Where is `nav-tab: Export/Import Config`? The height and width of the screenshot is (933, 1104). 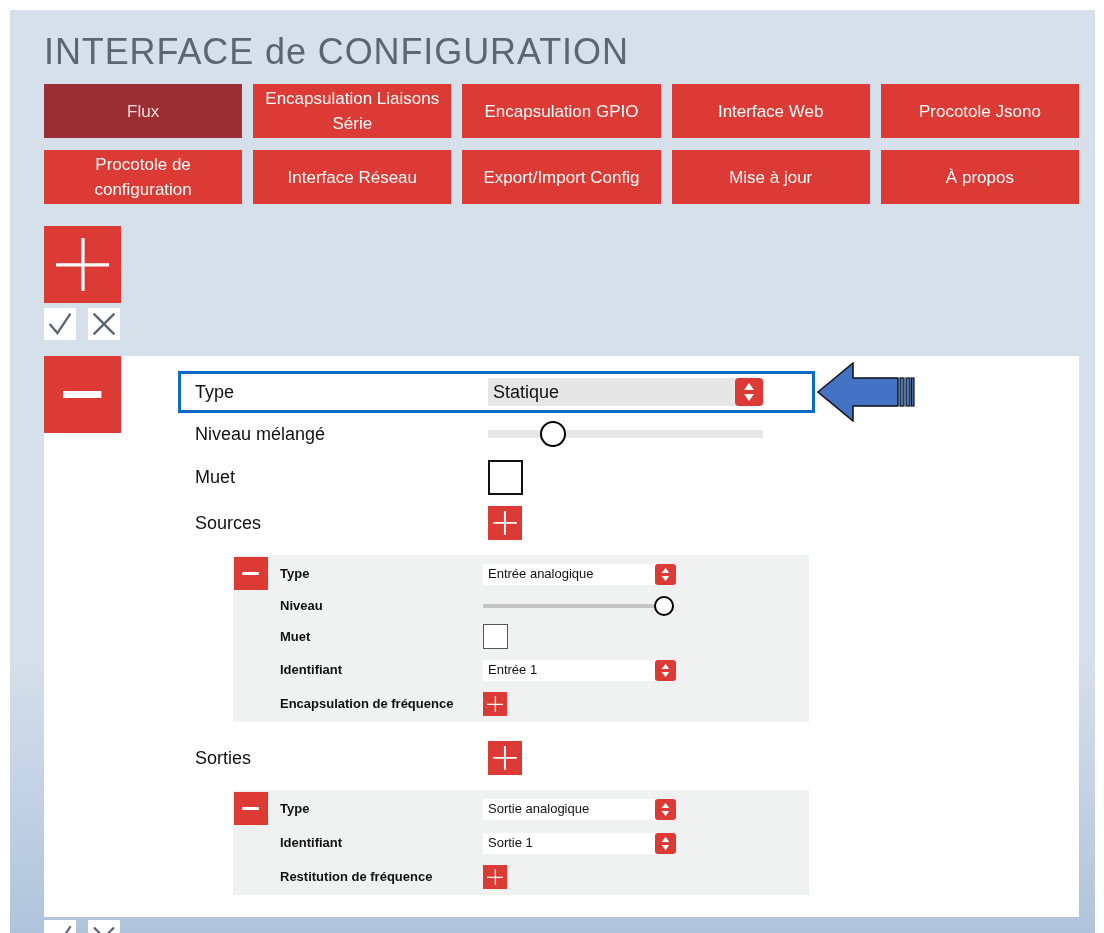 nav-tab: Export/Import Config is located at coordinates (561, 177).